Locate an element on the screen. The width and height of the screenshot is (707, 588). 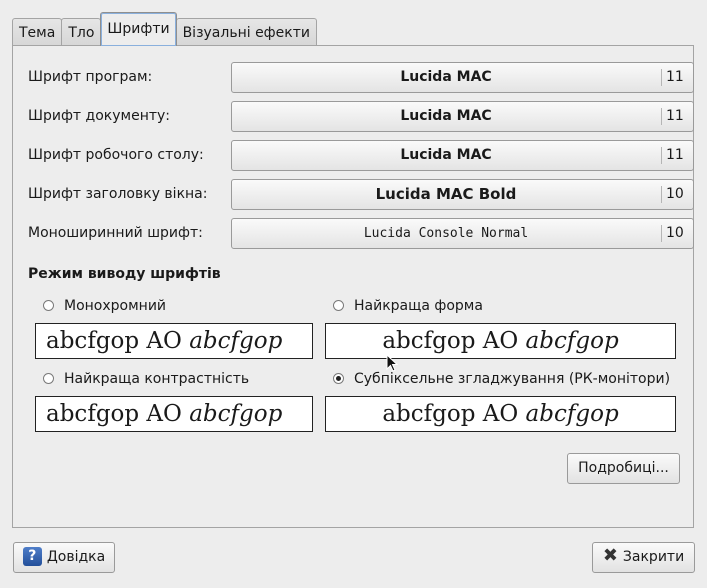
help-icon: ? is located at coordinates (32, 556).